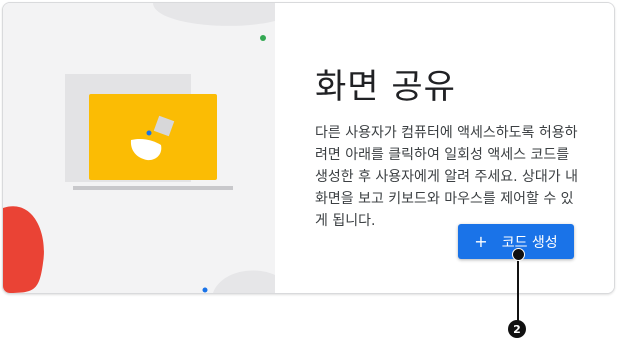  I want to click on green-dot, so click(263, 38).